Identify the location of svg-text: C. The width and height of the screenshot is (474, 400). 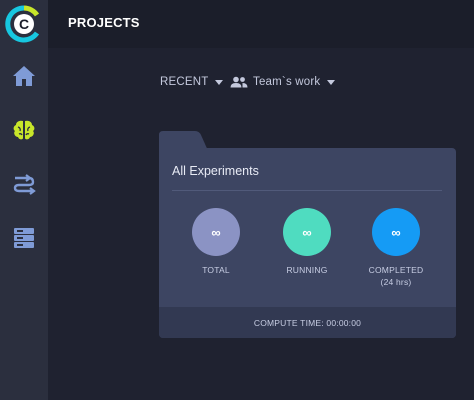
(24, 24).